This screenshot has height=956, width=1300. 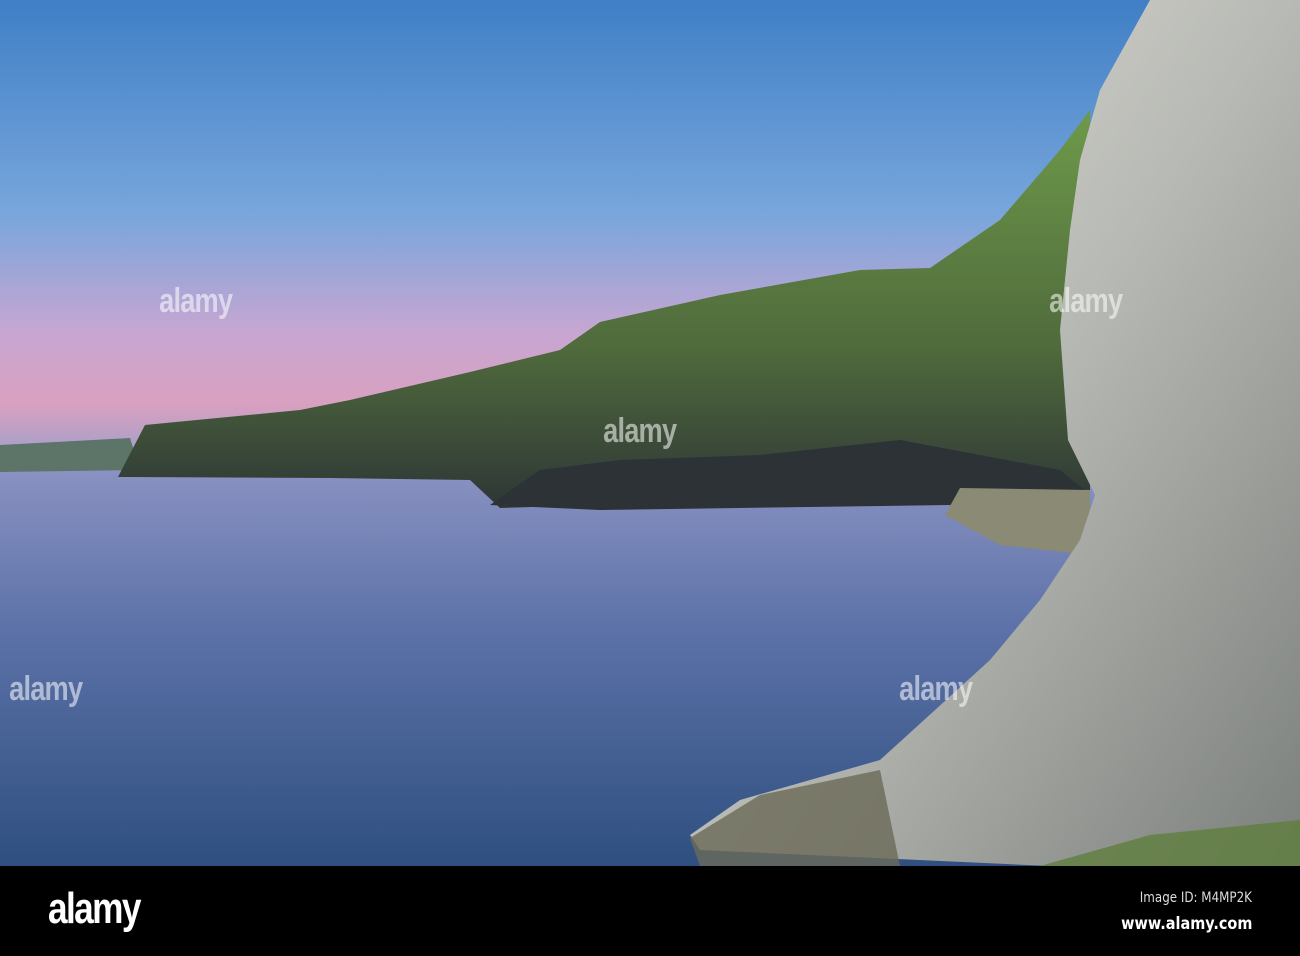 I want to click on website-link: www.alamy.com, so click(x=1186, y=924).